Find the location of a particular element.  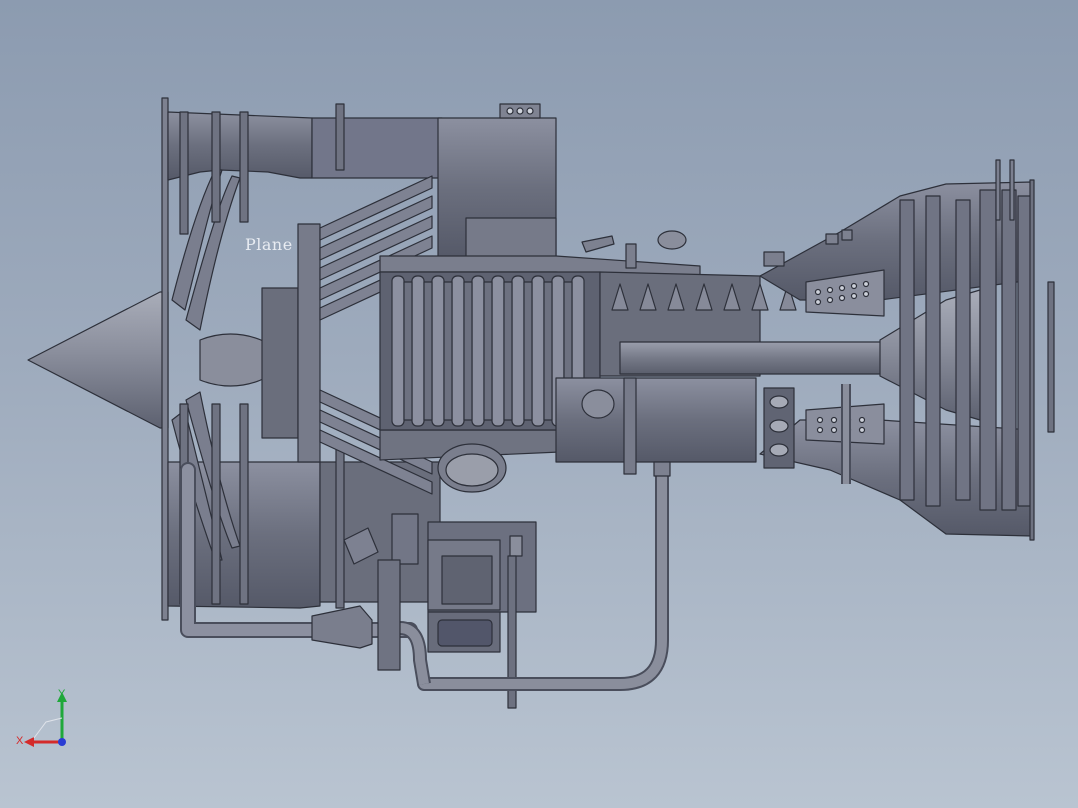

valve-top is located at coordinates (774, 259).